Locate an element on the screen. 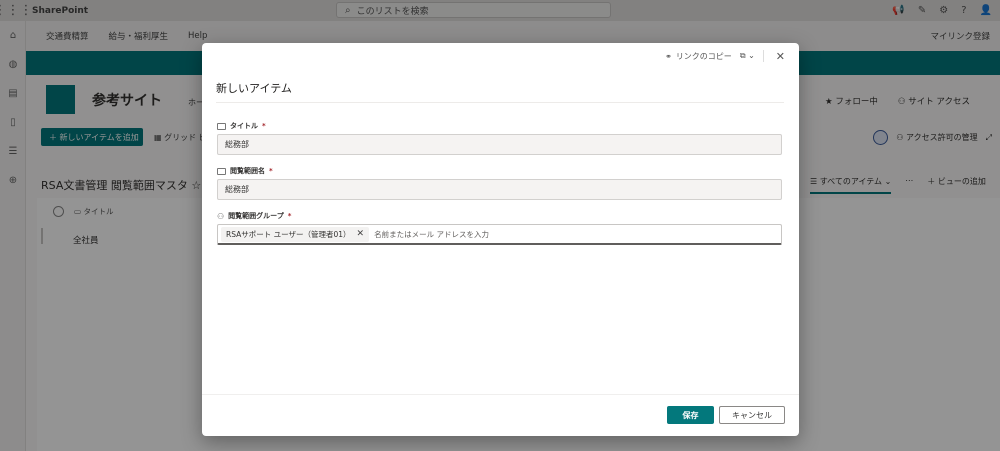 This screenshot has width=1000, height=451. selected-person-pill: RSAサポート ユーザー（管理者01） ✕ is located at coordinates (295, 234).